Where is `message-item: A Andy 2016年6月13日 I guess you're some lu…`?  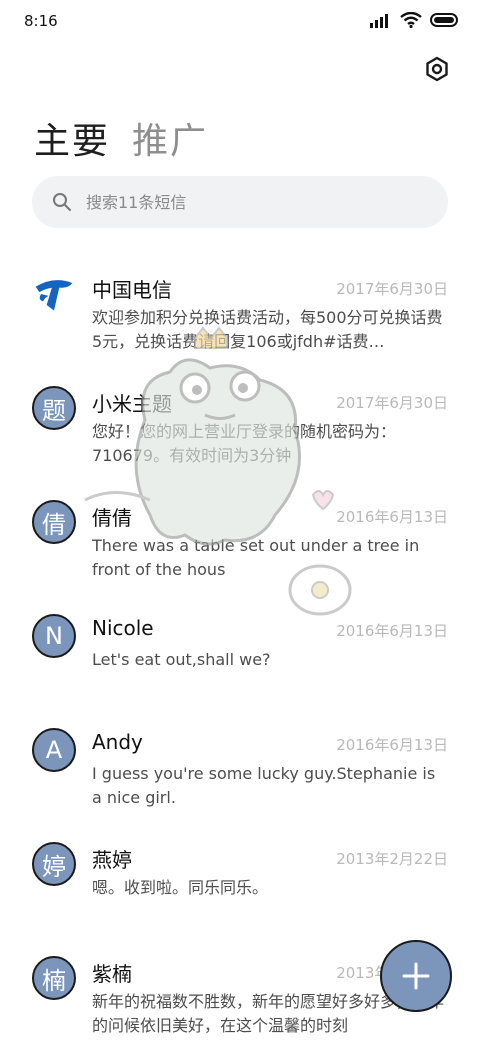 message-item: A Andy 2016年6月13日 I guess you're some lu… is located at coordinates (240, 769).